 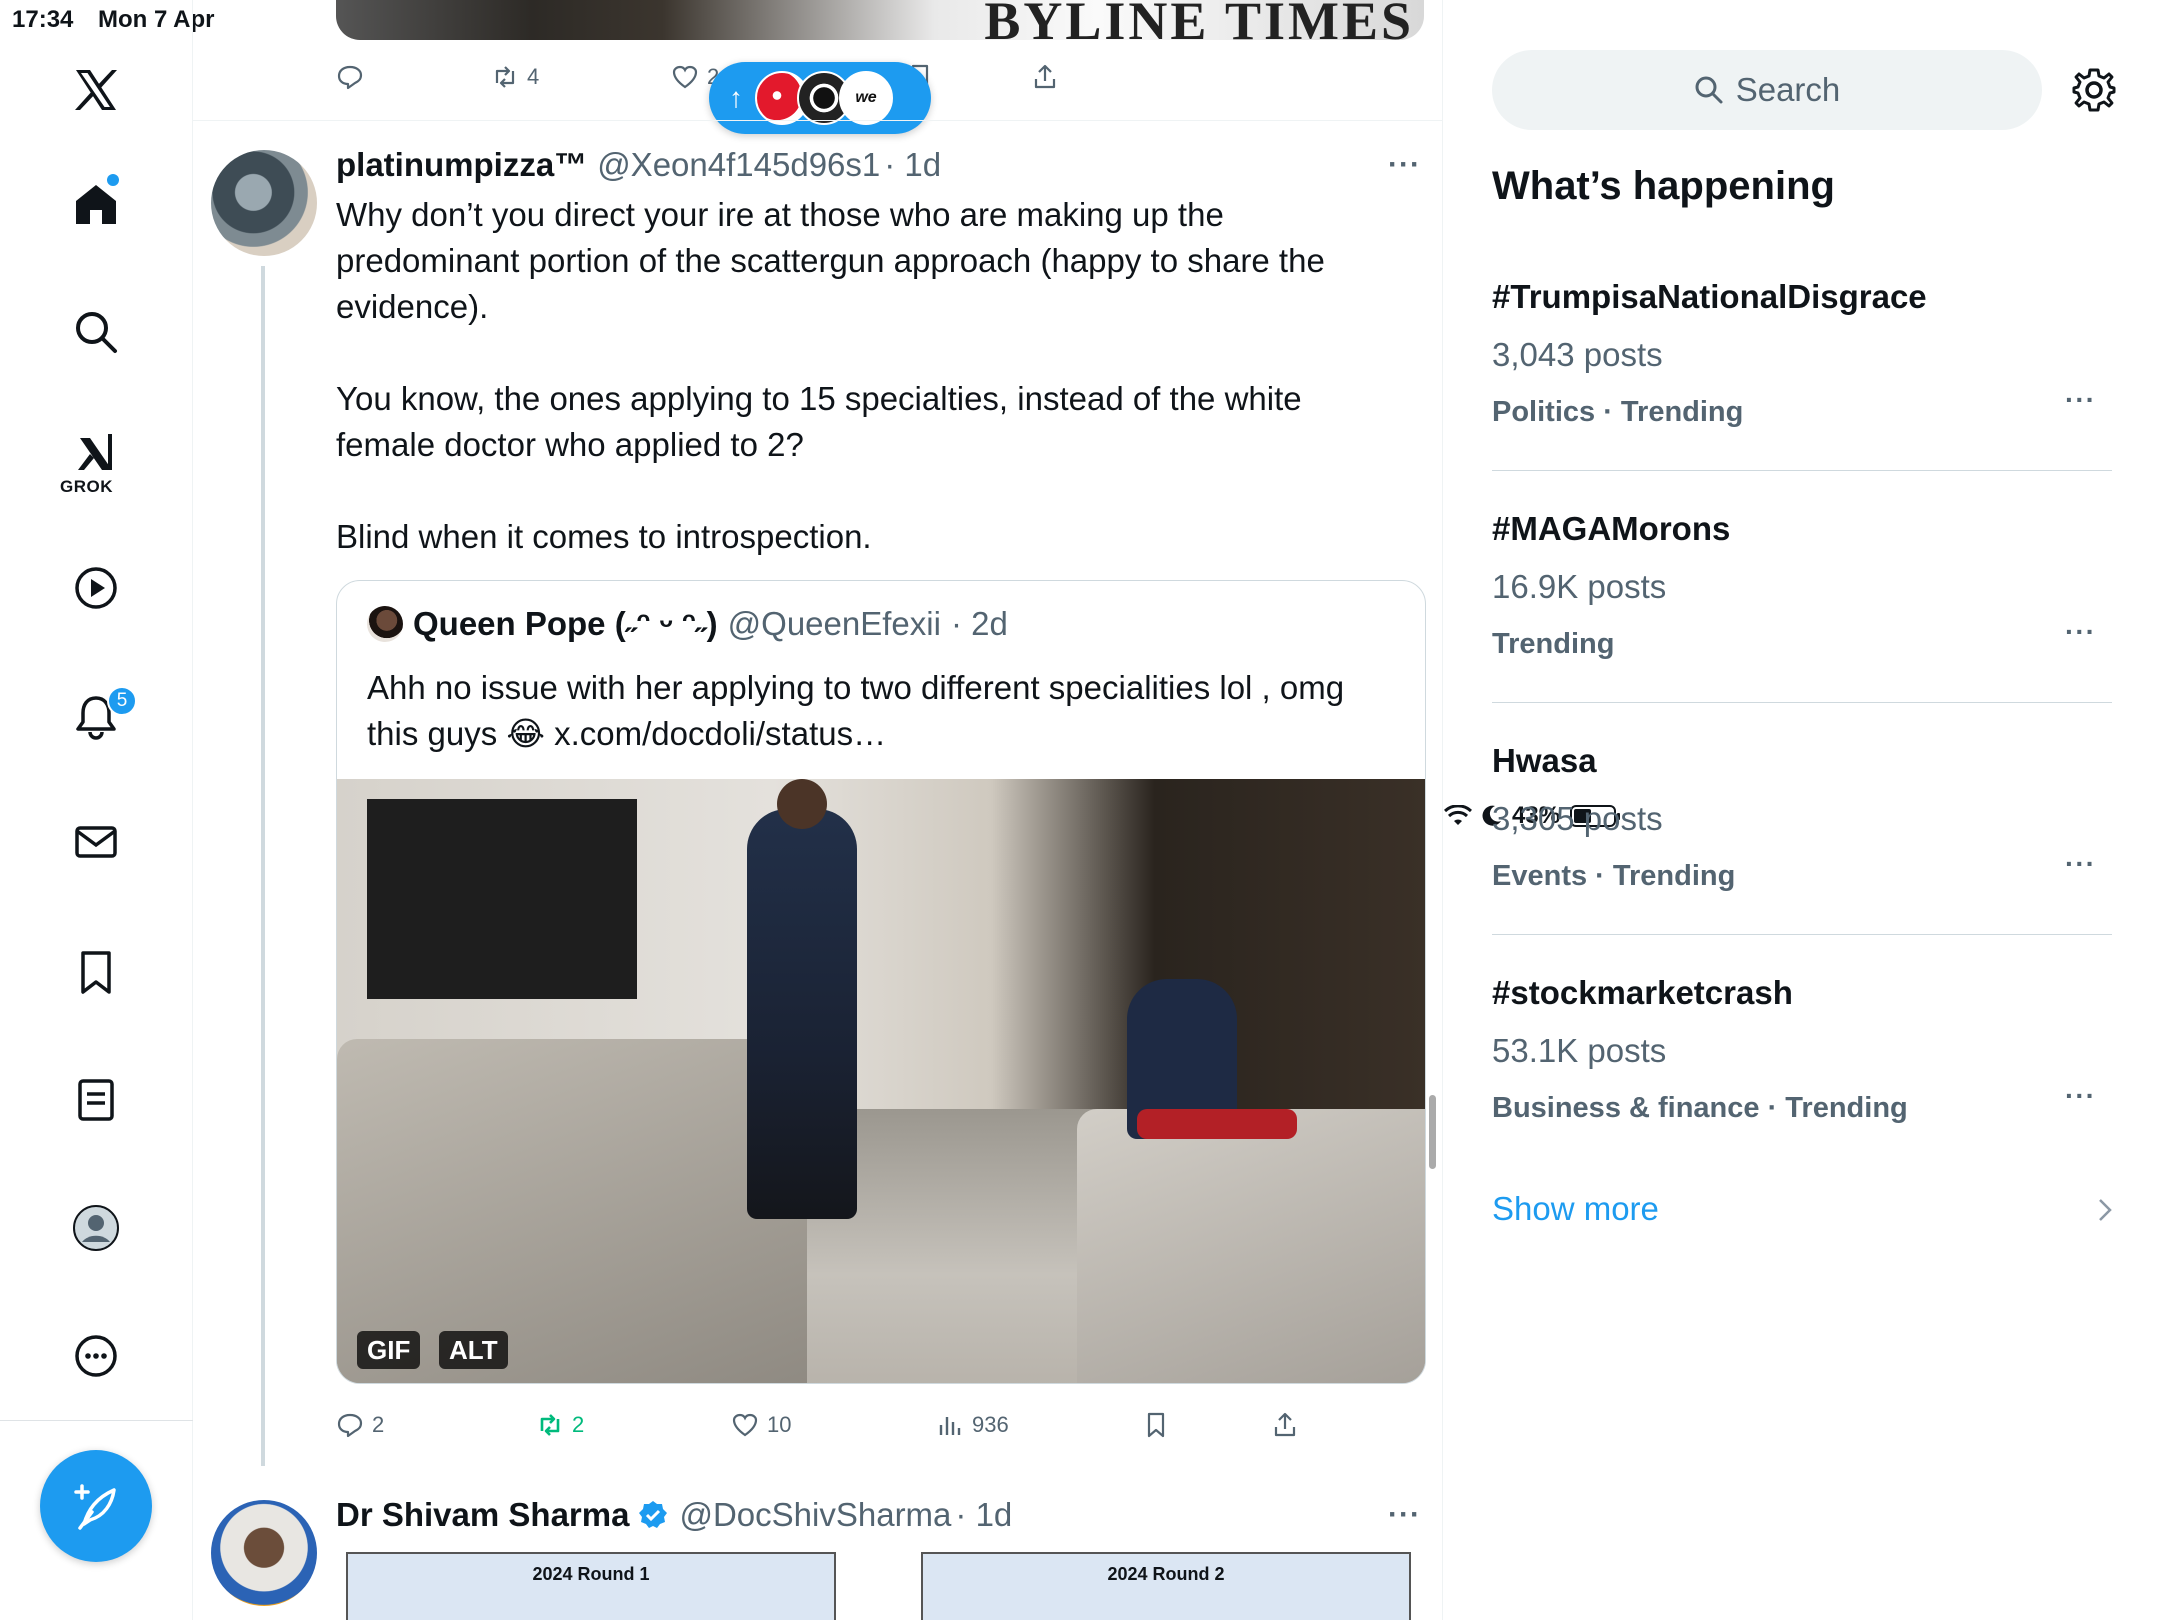 What do you see at coordinates (461, 165) in the screenshot?
I see `author-name: platinumpizza™` at bounding box center [461, 165].